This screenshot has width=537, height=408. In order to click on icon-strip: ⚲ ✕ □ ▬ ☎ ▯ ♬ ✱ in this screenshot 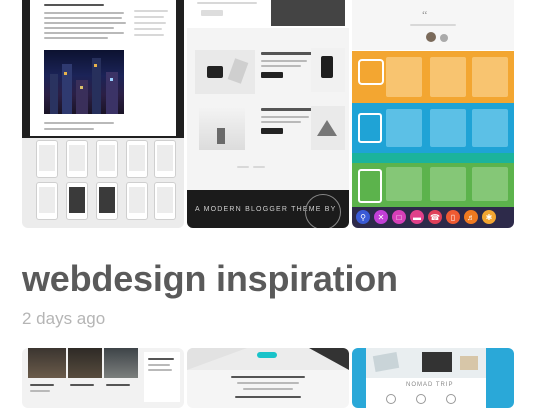, I will do `click(433, 217)`.